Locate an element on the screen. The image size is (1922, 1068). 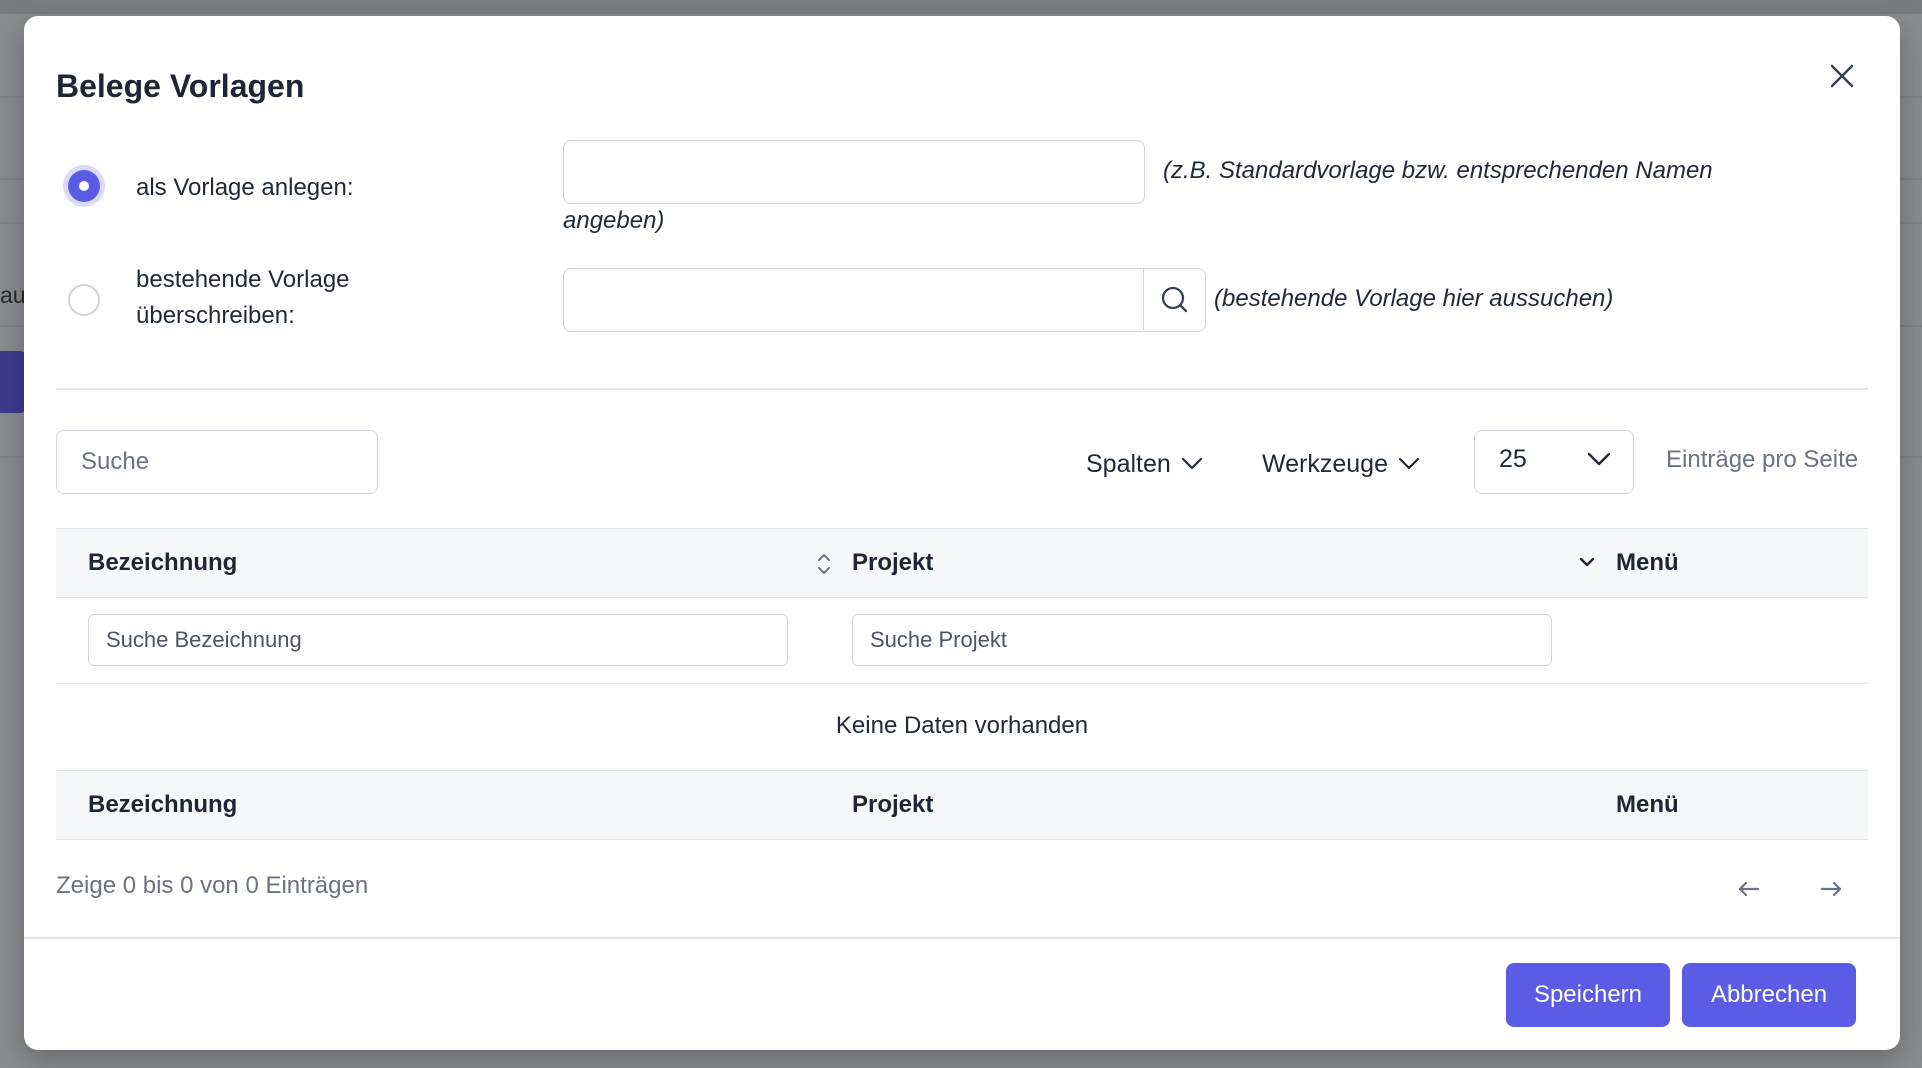
table-filter-row is located at coordinates (962, 641).